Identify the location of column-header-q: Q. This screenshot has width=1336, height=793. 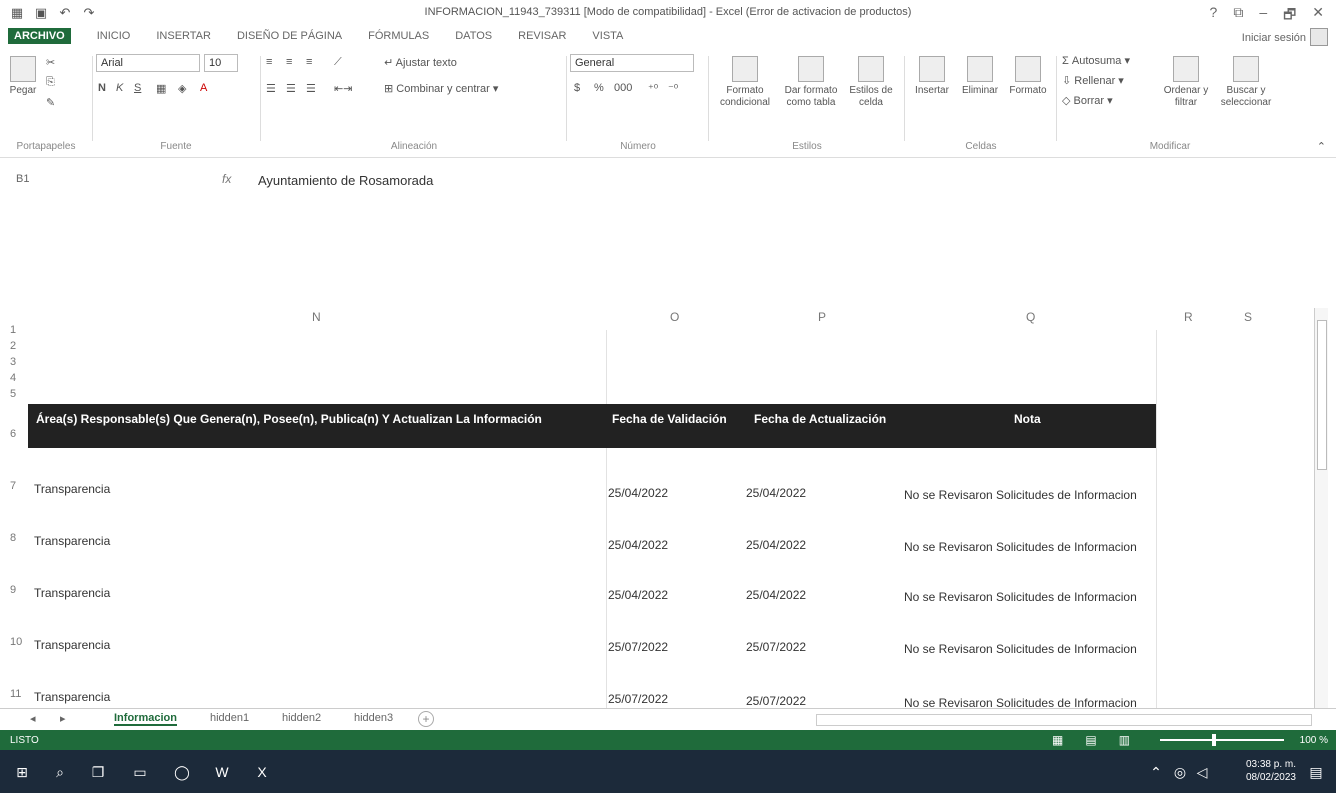
(1030, 317).